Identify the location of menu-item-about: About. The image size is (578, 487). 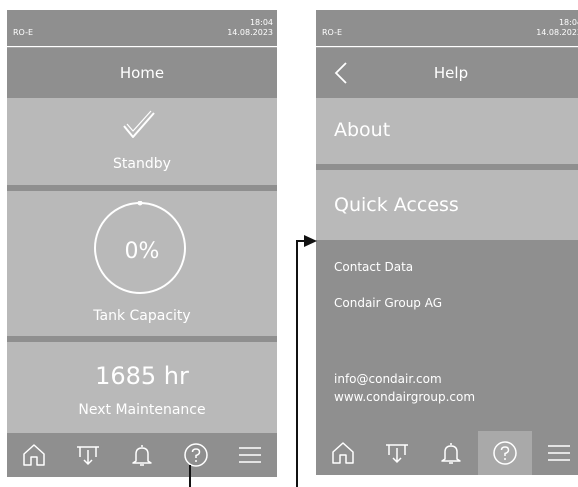
(447, 131).